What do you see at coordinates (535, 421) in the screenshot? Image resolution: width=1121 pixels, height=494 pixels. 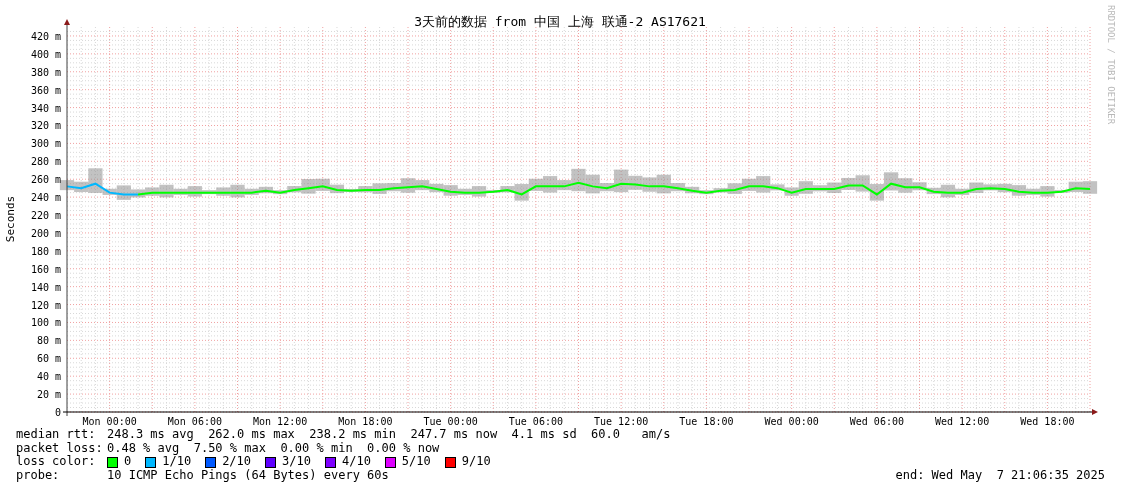 I see `x-tick-label: Tue 06:00` at bounding box center [535, 421].